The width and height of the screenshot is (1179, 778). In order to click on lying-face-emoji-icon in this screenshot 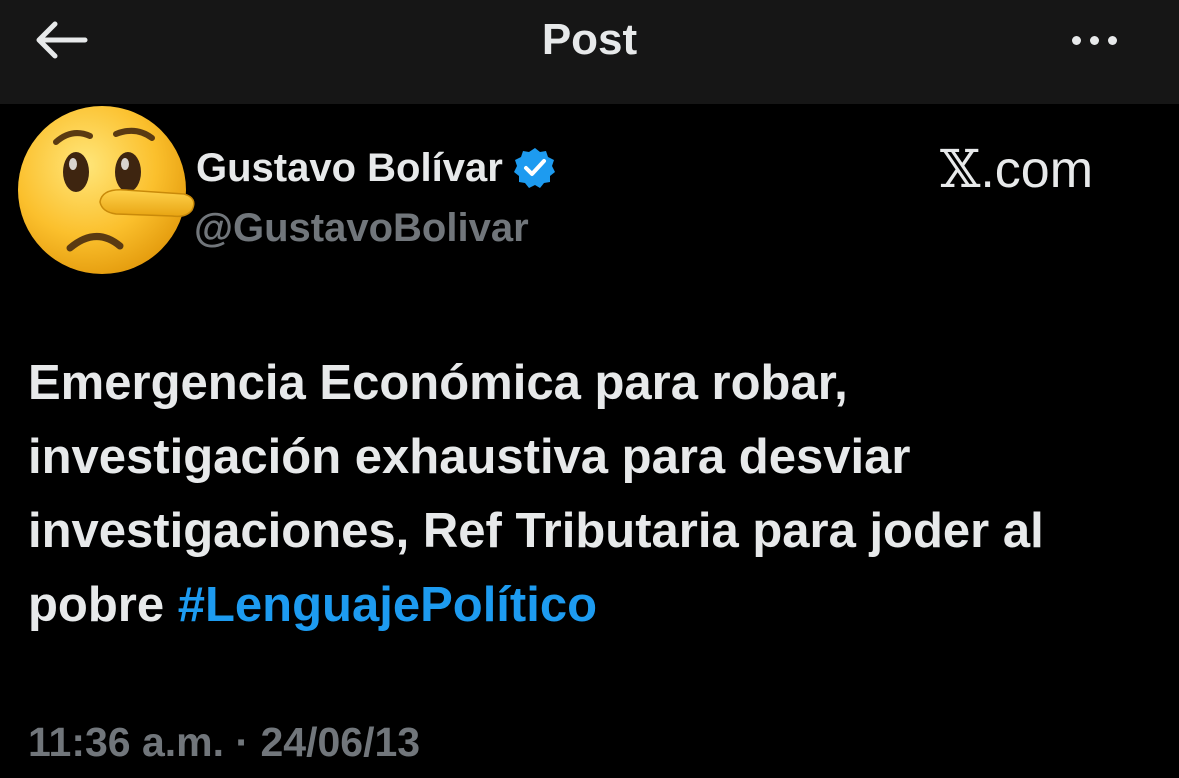, I will do `click(106, 190)`.